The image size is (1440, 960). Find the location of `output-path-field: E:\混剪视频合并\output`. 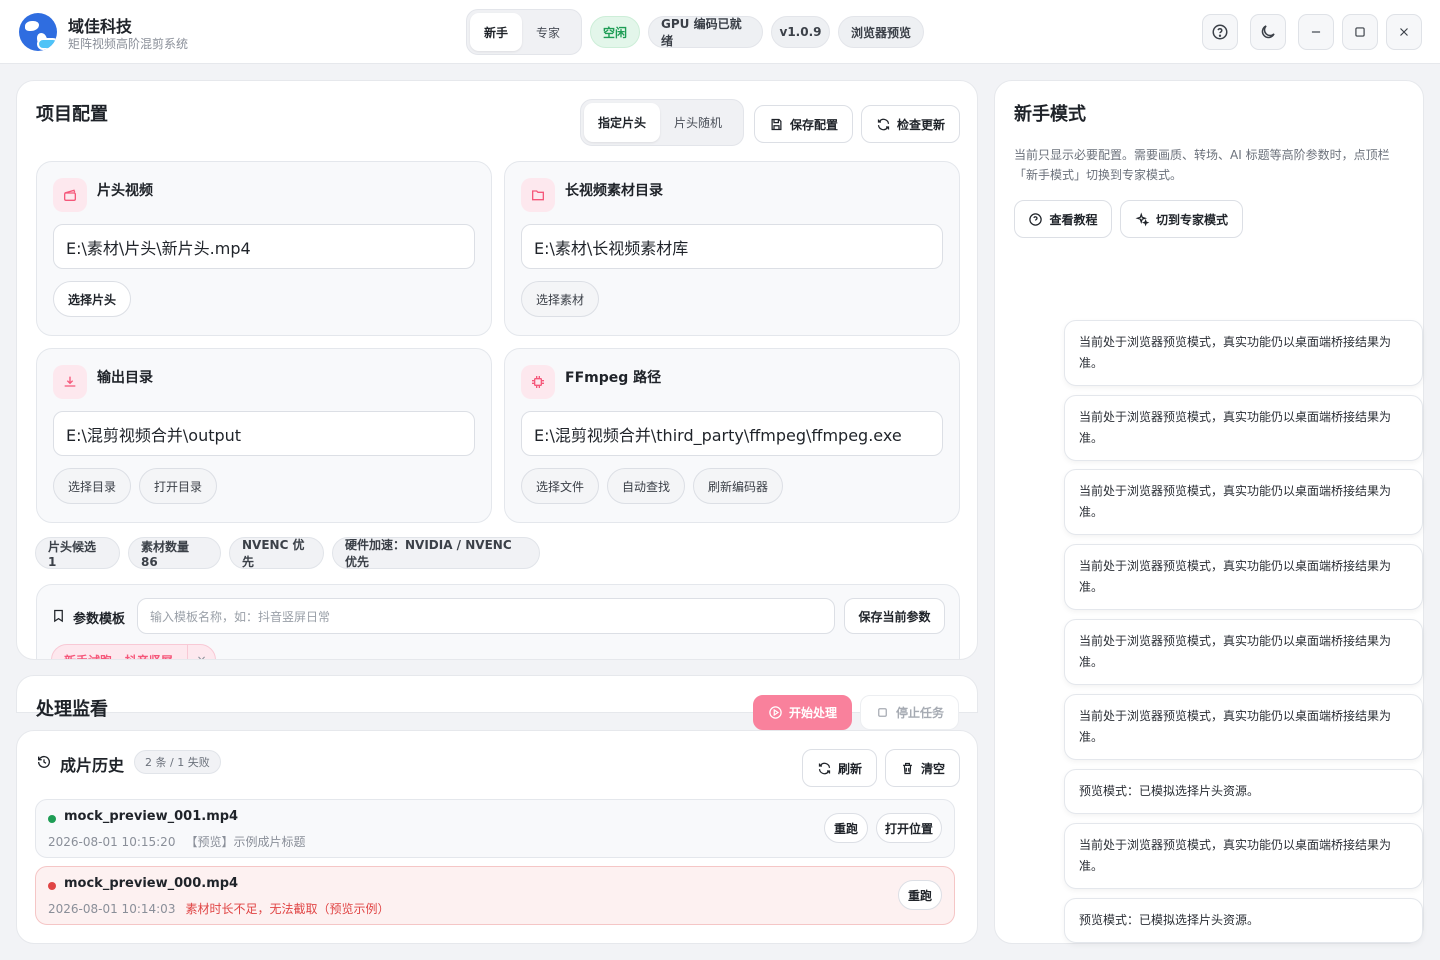

output-path-field: E:\混剪视频合并\output is located at coordinates (264, 433).